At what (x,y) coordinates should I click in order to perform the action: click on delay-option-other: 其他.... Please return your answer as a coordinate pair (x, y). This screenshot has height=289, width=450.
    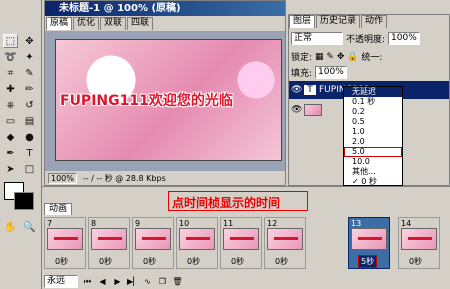
    Looking at the image, I should click on (373, 172).